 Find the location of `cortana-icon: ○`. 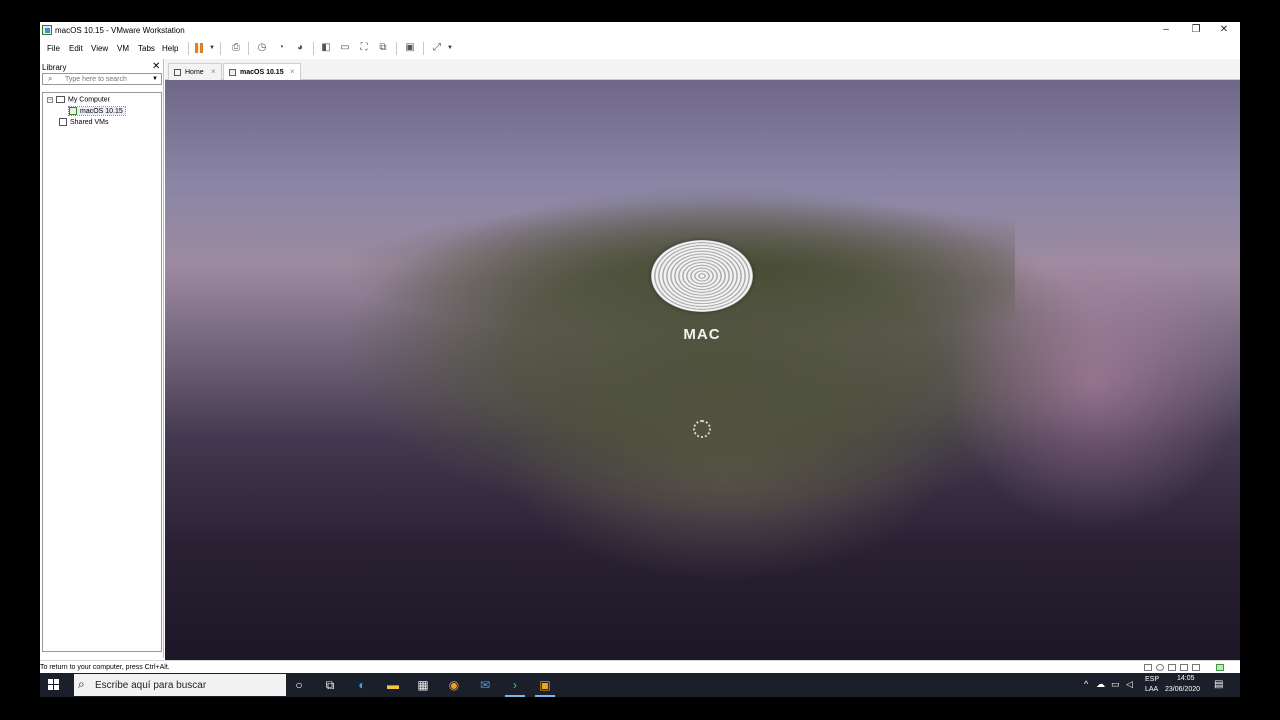

cortana-icon: ○ is located at coordinates (299, 685).